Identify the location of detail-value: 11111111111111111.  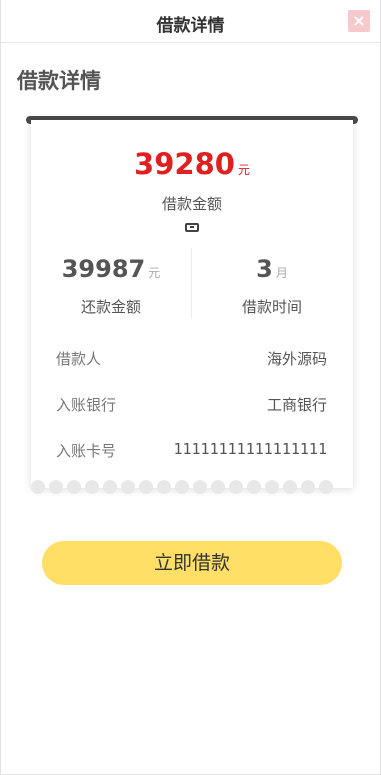
(250, 449).